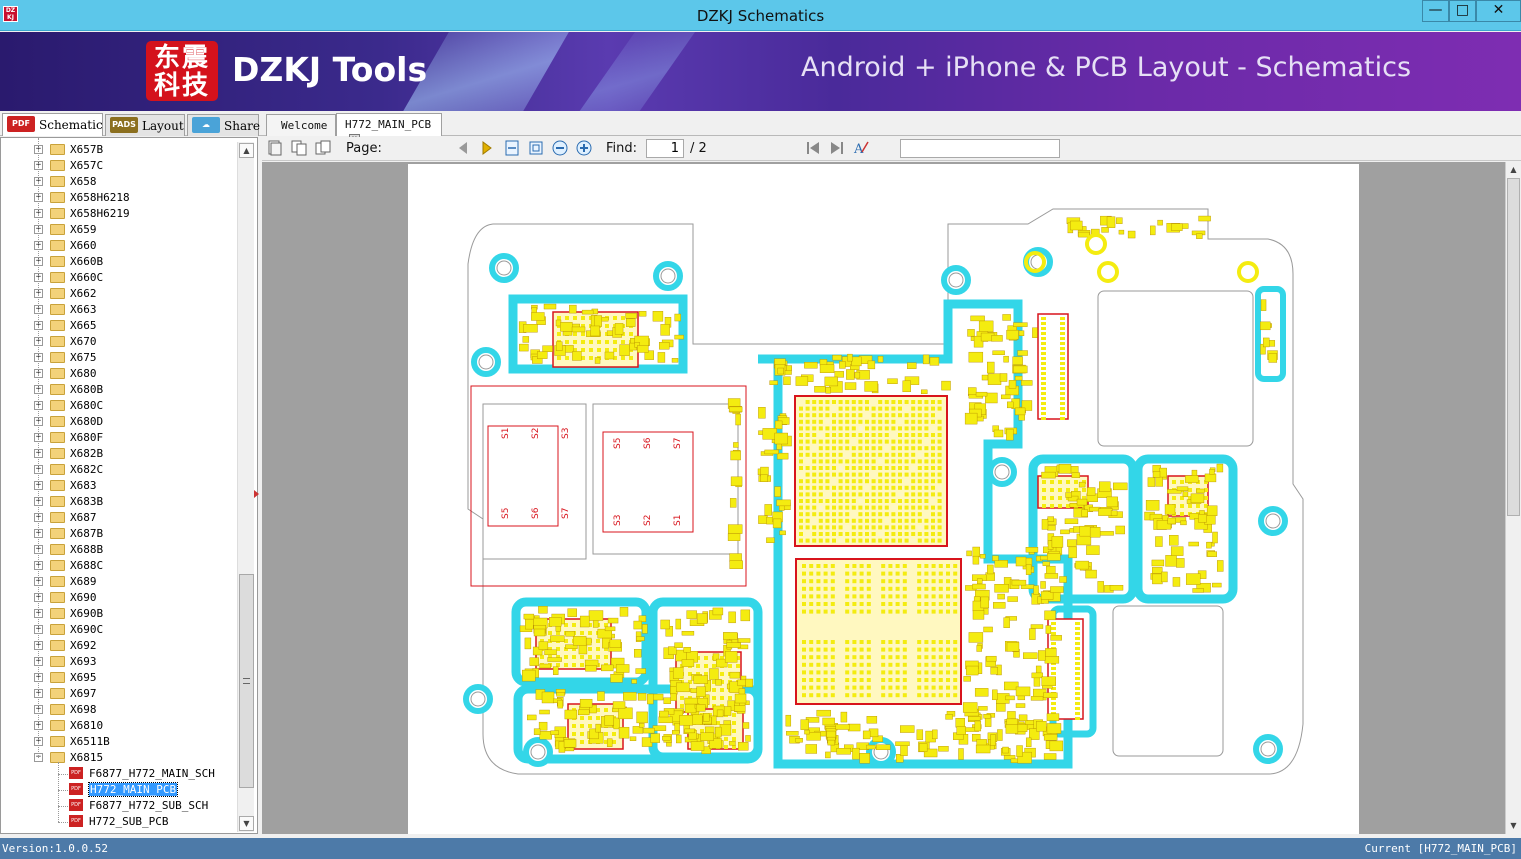 Image resolution: width=1521 pixels, height=859 pixels. Describe the element at coordinates (118, 454) in the screenshot. I see `tree-folder-row: + X682B` at that location.